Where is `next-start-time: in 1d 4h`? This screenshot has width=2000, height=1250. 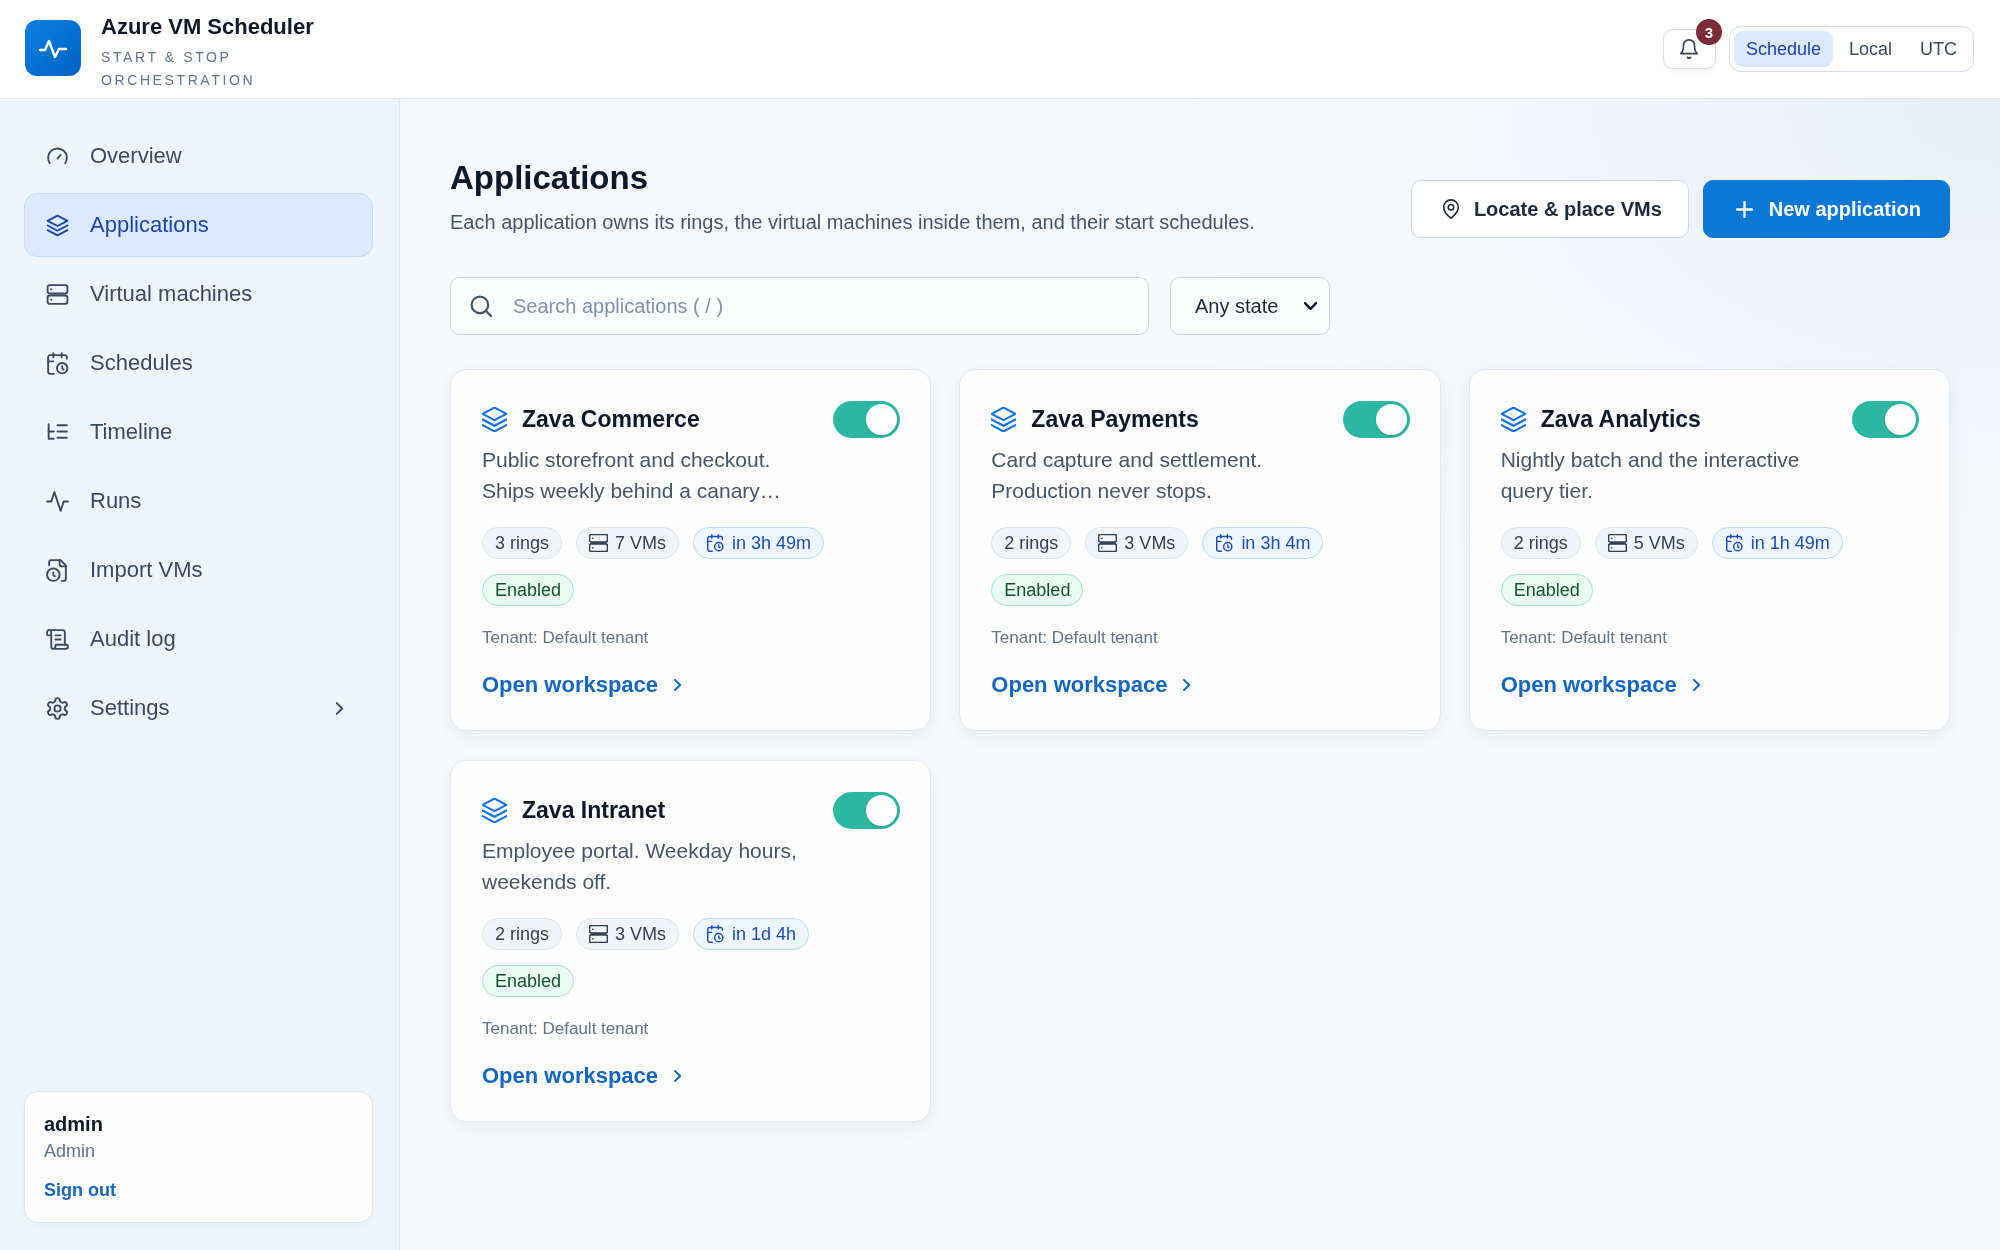 next-start-time: in 1d 4h is located at coordinates (764, 934).